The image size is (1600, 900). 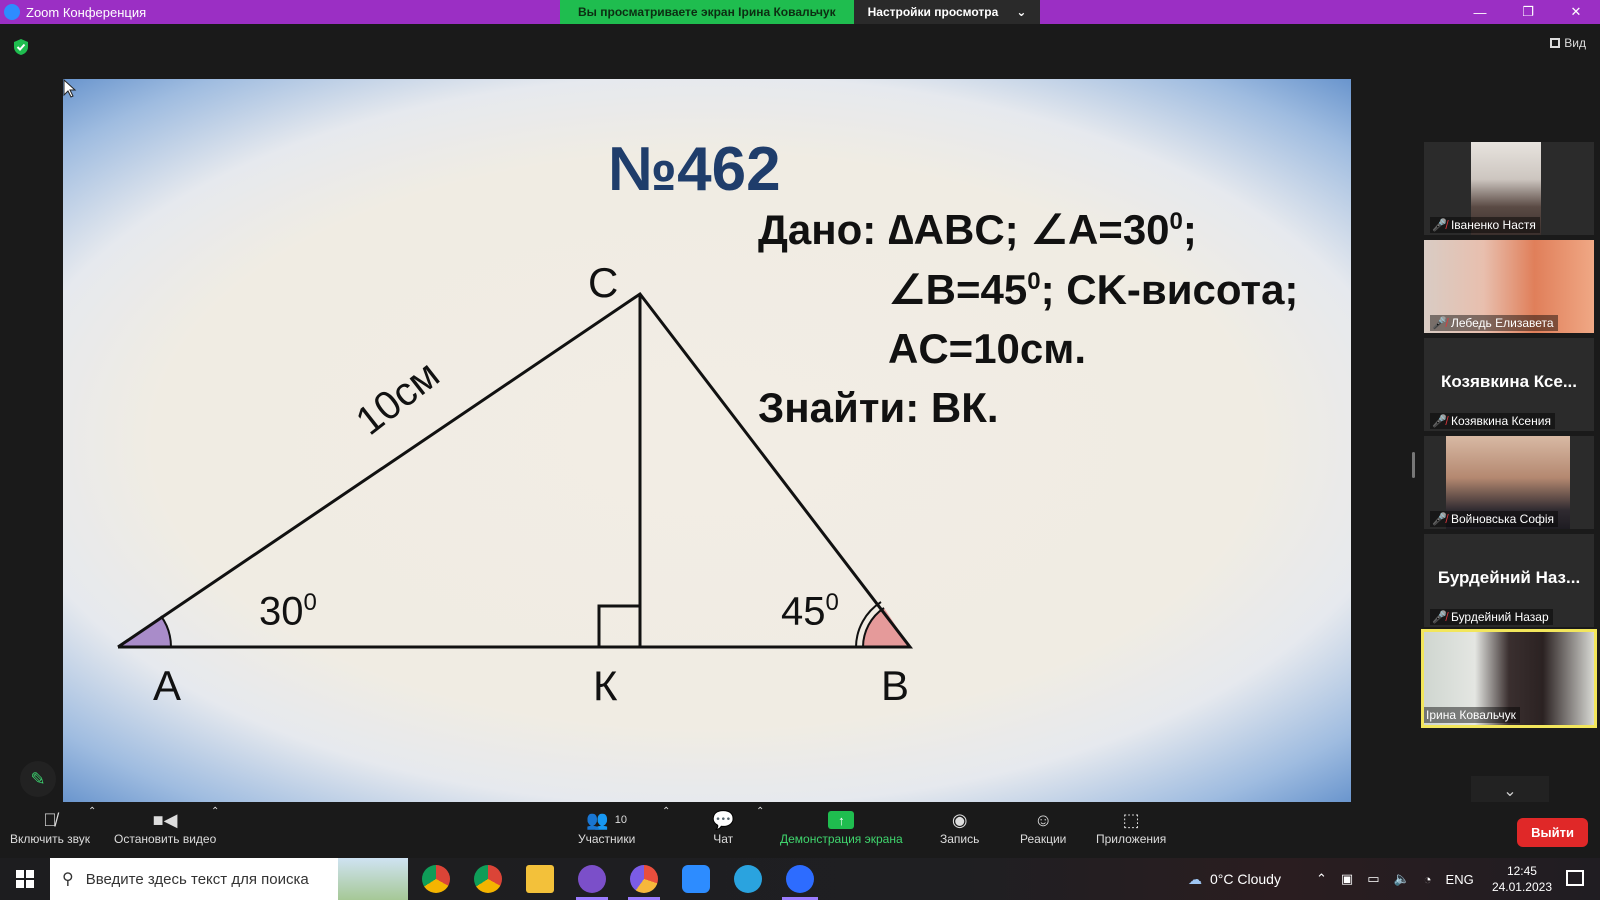 What do you see at coordinates (1021, 12) in the screenshot?
I see `chevron-down-icon: ⌄` at bounding box center [1021, 12].